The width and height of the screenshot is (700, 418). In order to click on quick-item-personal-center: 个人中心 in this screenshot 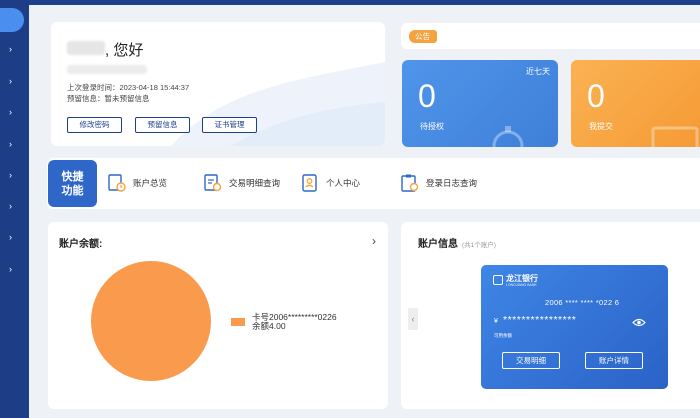, I will do `click(330, 183)`.